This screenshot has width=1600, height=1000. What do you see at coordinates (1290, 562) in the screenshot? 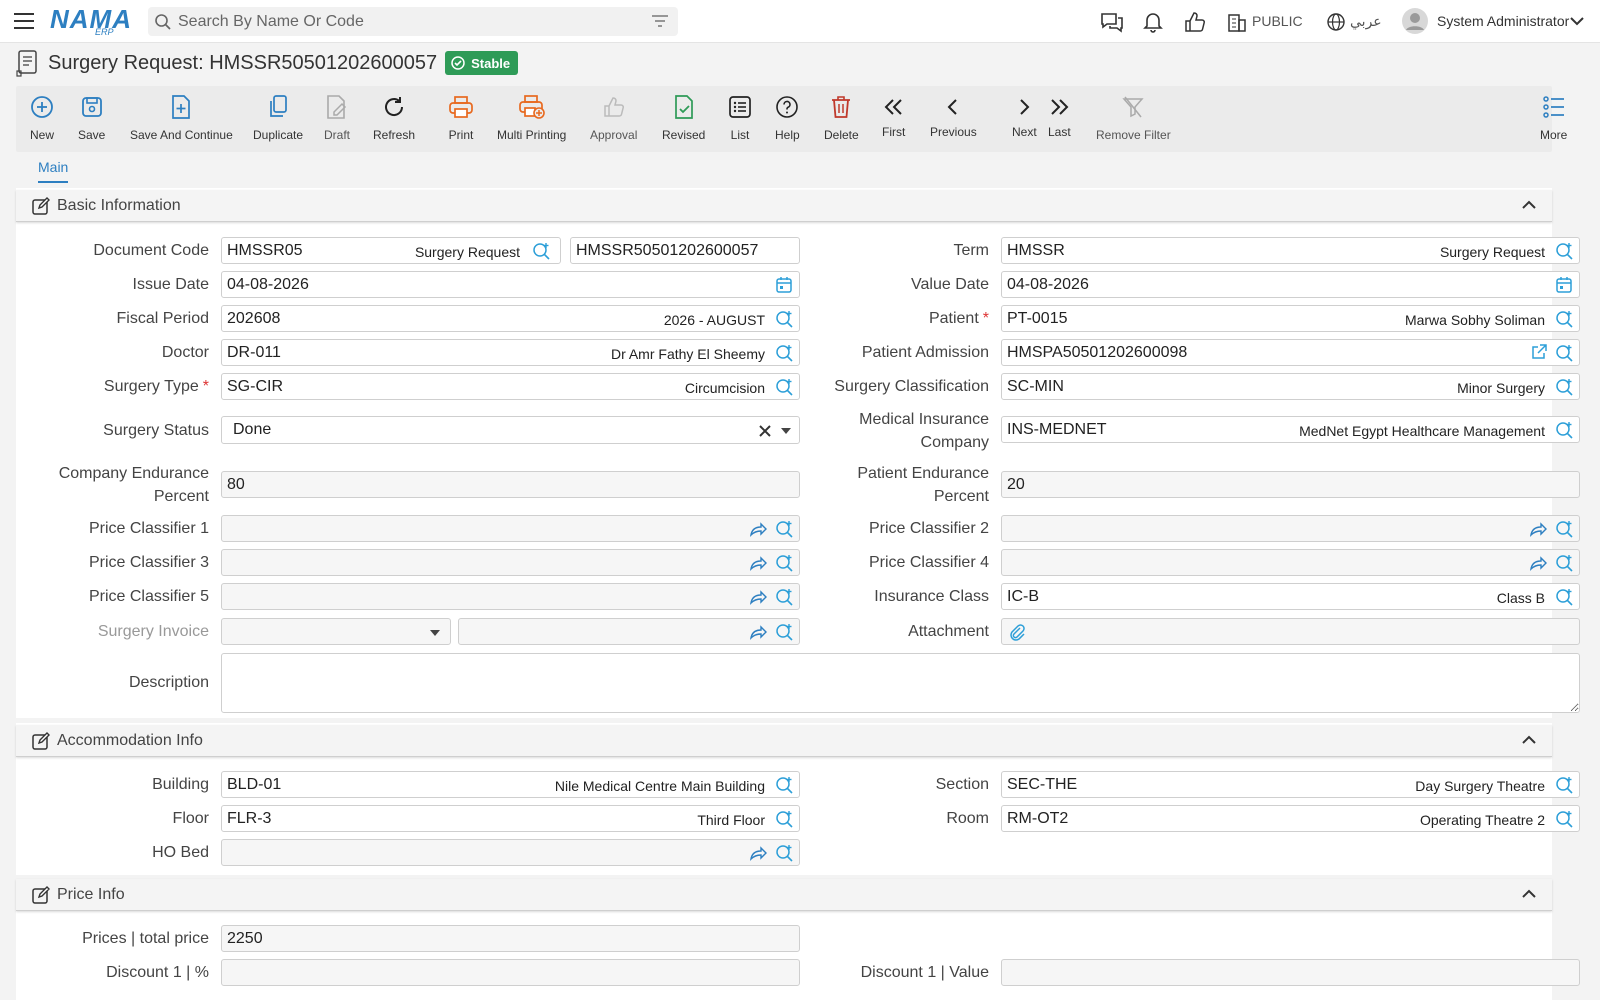
I see `price-classifier-4-field` at bounding box center [1290, 562].